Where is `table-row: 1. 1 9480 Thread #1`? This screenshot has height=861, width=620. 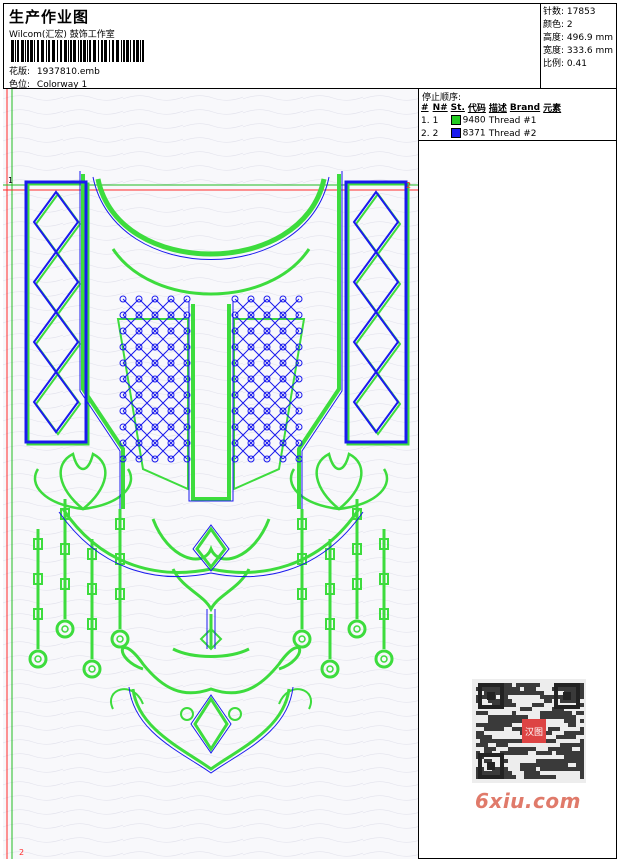 table-row: 1. 1 9480 Thread #1 is located at coordinates (492, 120).